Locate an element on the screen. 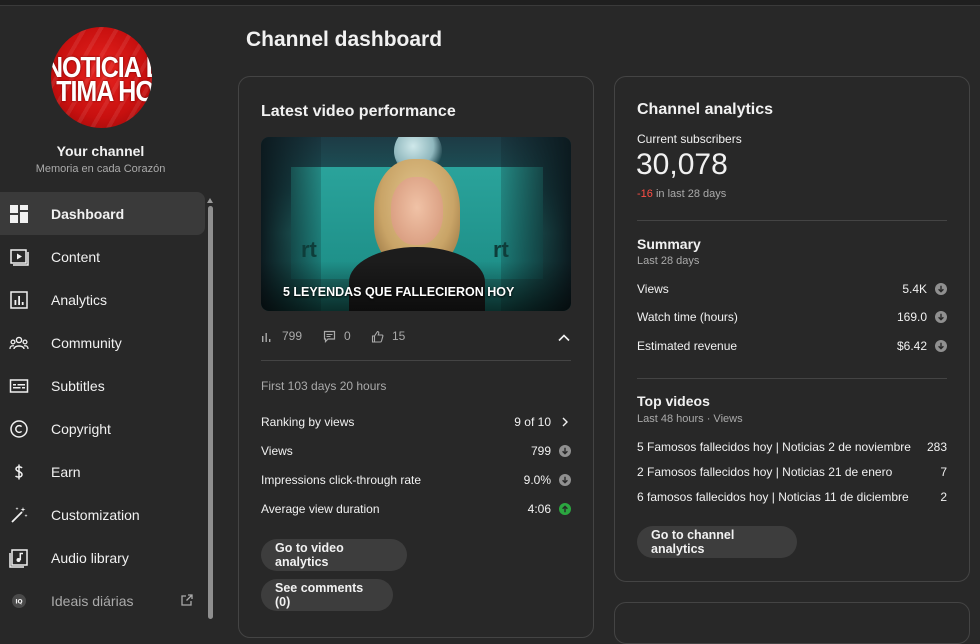 Image resolution: width=980 pixels, height=644 pixels. likes-count: 15 is located at coordinates (399, 336).